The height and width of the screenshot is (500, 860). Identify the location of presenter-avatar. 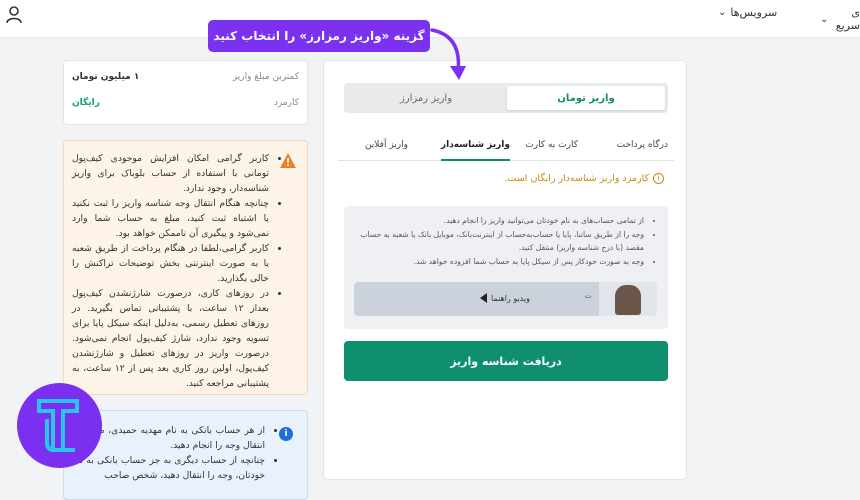
(628, 300).